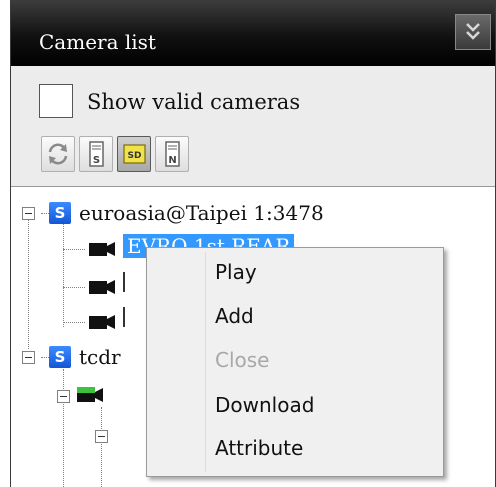  Describe the element at coordinates (234, 316) in the screenshot. I see `menu-item-add: Add` at that location.